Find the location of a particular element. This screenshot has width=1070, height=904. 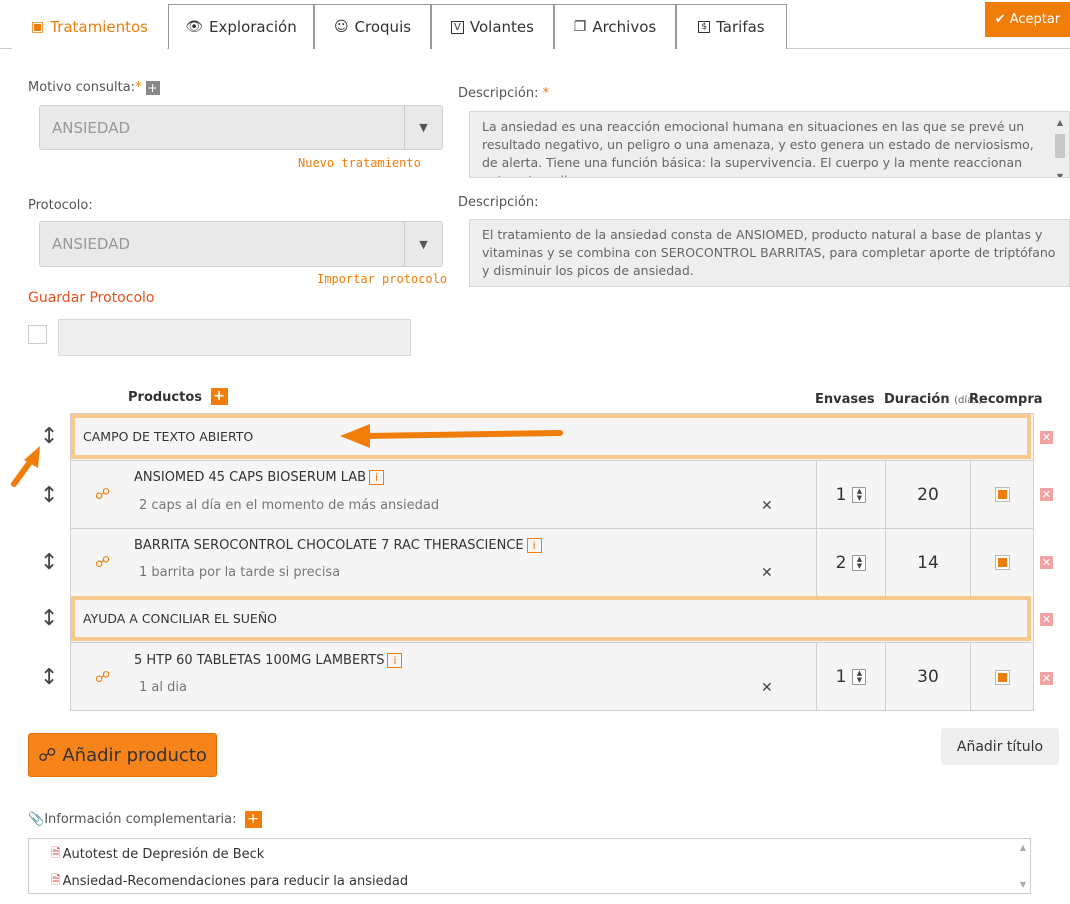

title-row: AYUDA A CONCILIAR EL SUEÑO is located at coordinates (551, 618).